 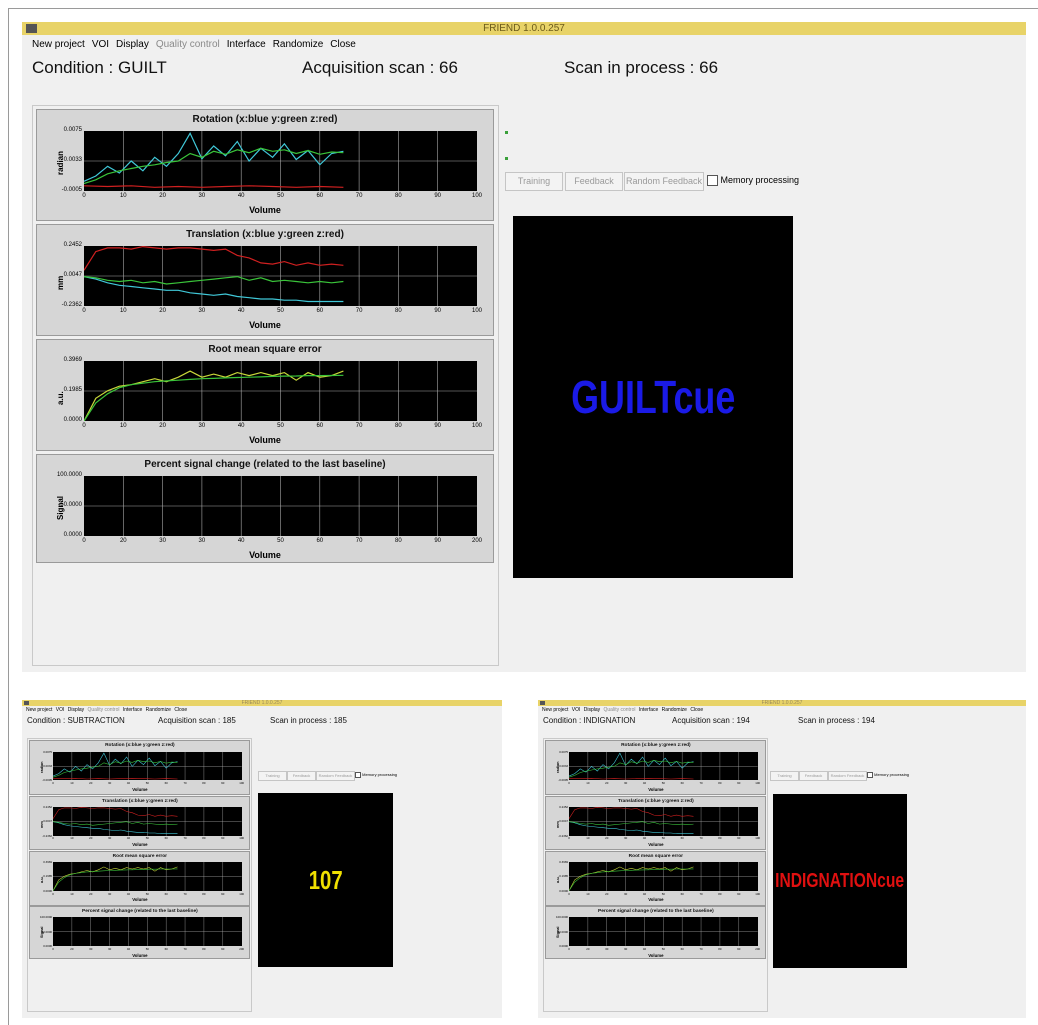 What do you see at coordinates (280, 161) in the screenshot?
I see `plot-svg` at bounding box center [280, 161].